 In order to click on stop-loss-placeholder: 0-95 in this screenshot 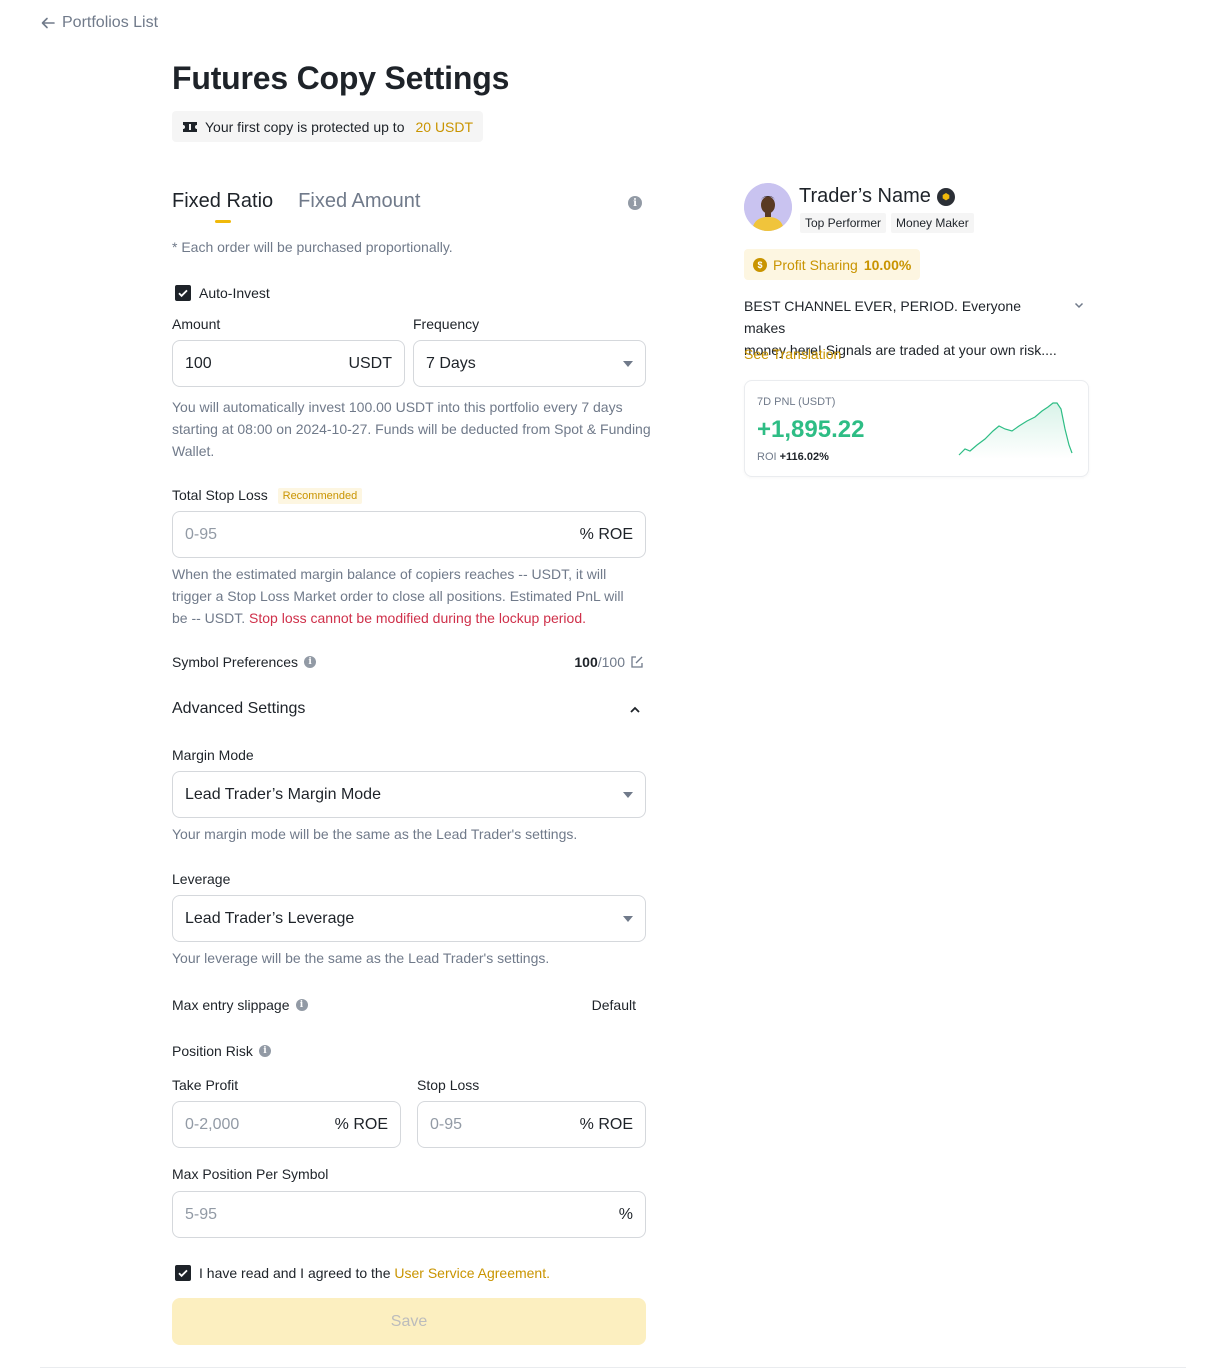, I will do `click(446, 1124)`.